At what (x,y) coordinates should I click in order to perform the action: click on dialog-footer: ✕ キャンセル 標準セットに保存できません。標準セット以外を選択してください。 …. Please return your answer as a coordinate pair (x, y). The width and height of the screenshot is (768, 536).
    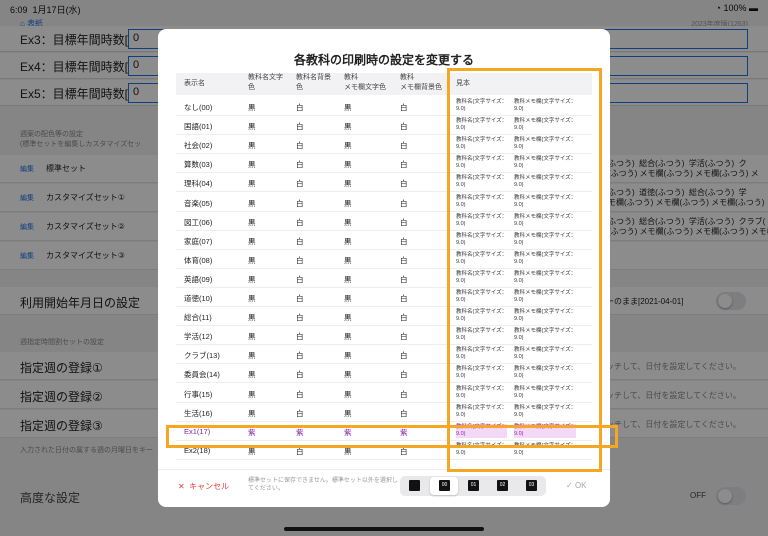
    Looking at the image, I should click on (384, 487).